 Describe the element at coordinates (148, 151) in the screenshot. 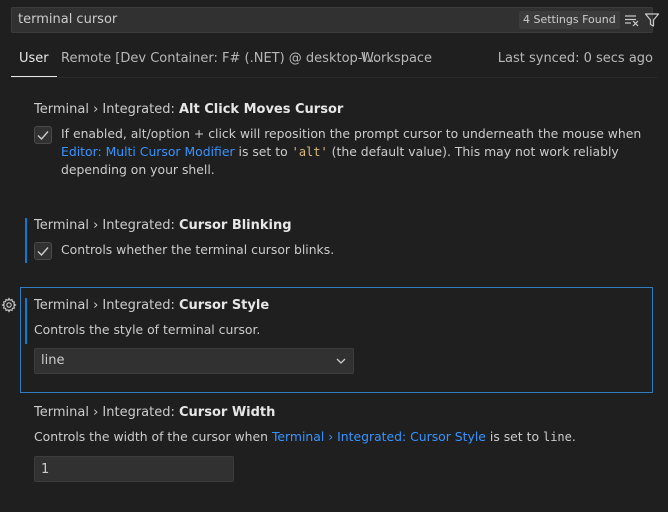

I see `editor-multi-cursor-modifier-link: Editor: Multi Cursor Modifier` at that location.